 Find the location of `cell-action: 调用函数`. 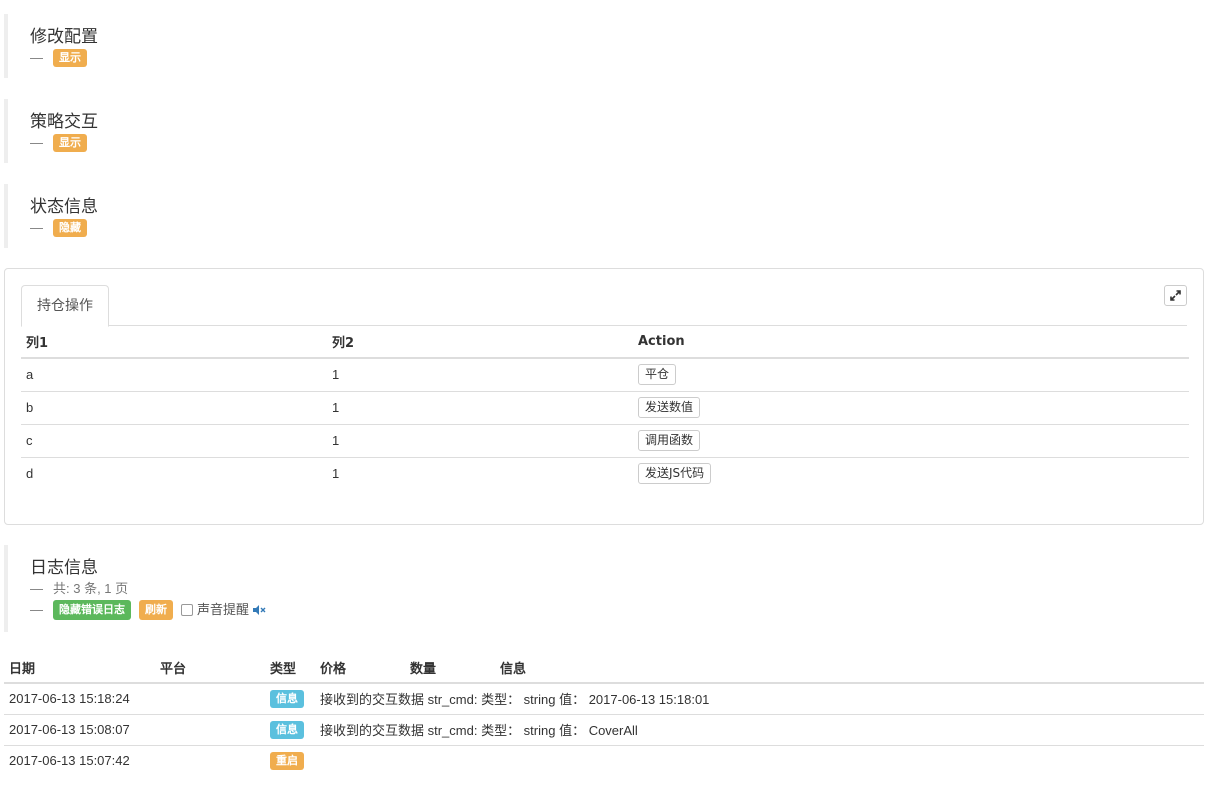

cell-action: 调用函数 is located at coordinates (911, 441).